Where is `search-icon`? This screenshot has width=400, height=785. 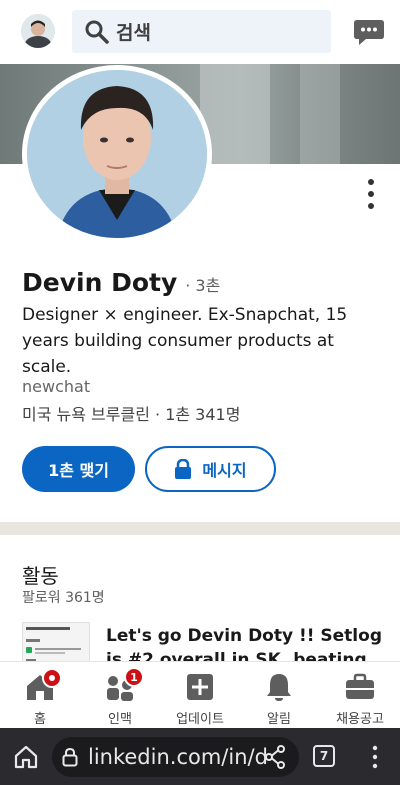
search-icon is located at coordinates (97, 32).